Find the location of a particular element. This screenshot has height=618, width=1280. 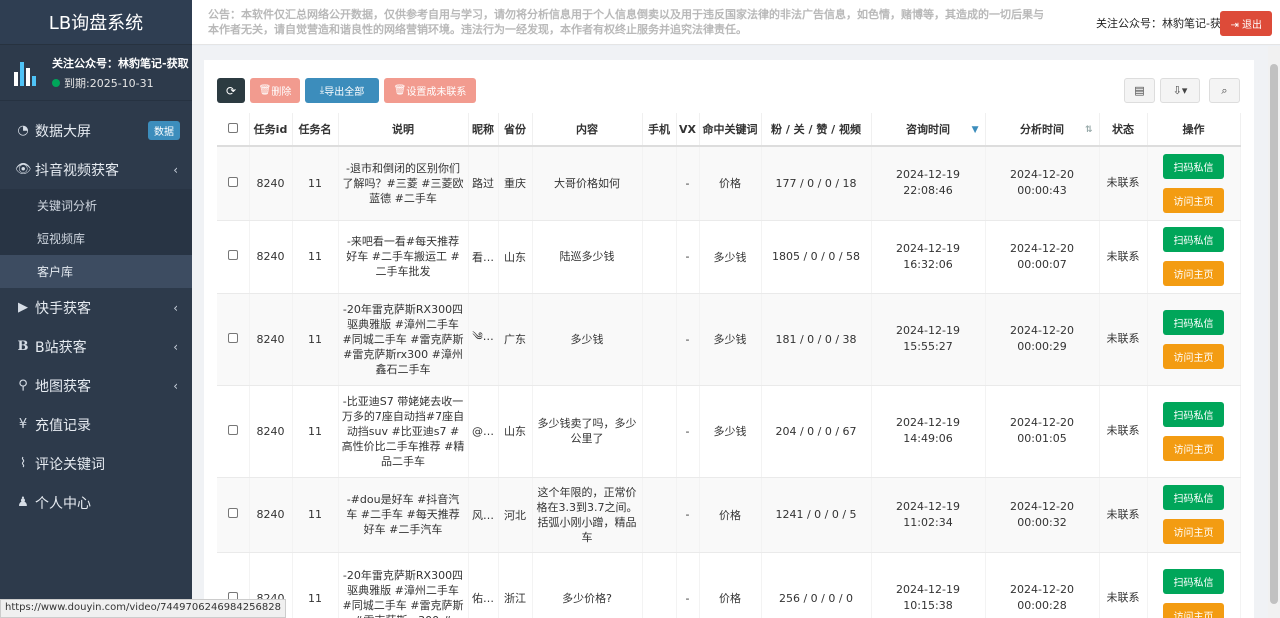

cell-analyze-time: 2024-12-20 00:00:32 is located at coordinates (1042, 515).